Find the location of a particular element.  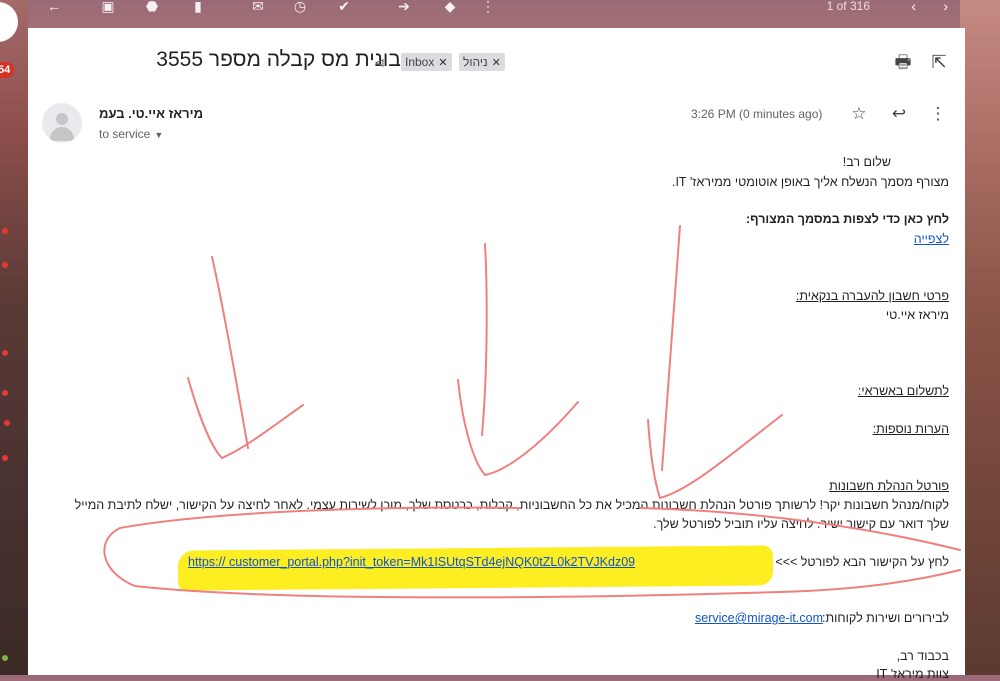

notes-heading: הערות נוספות: is located at coordinates (910, 429).